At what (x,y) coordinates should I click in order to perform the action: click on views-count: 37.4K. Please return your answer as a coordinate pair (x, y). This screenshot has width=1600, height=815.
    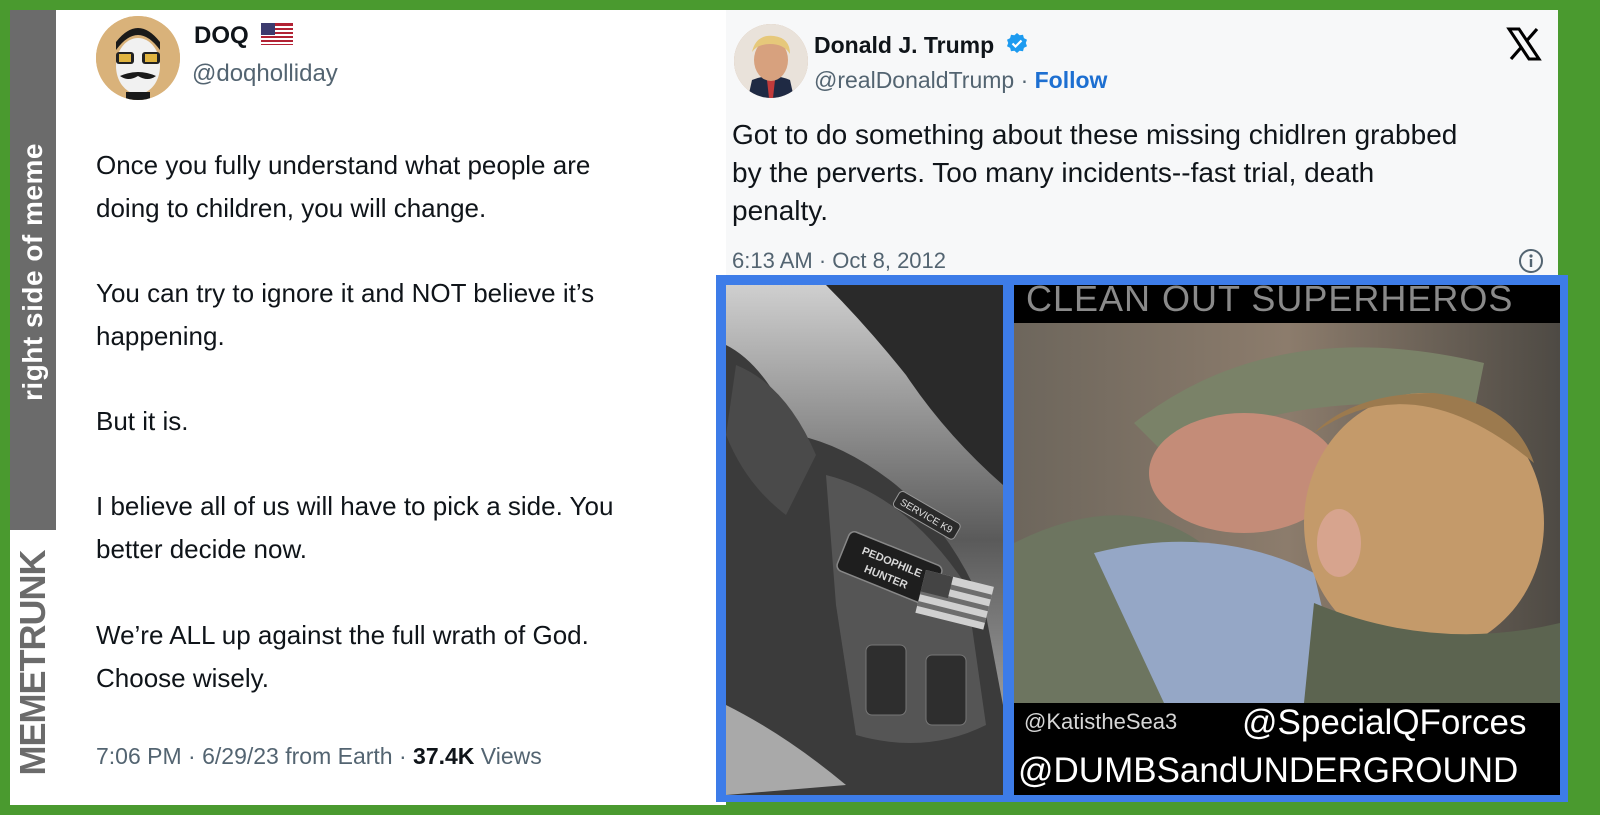
    Looking at the image, I should click on (444, 756).